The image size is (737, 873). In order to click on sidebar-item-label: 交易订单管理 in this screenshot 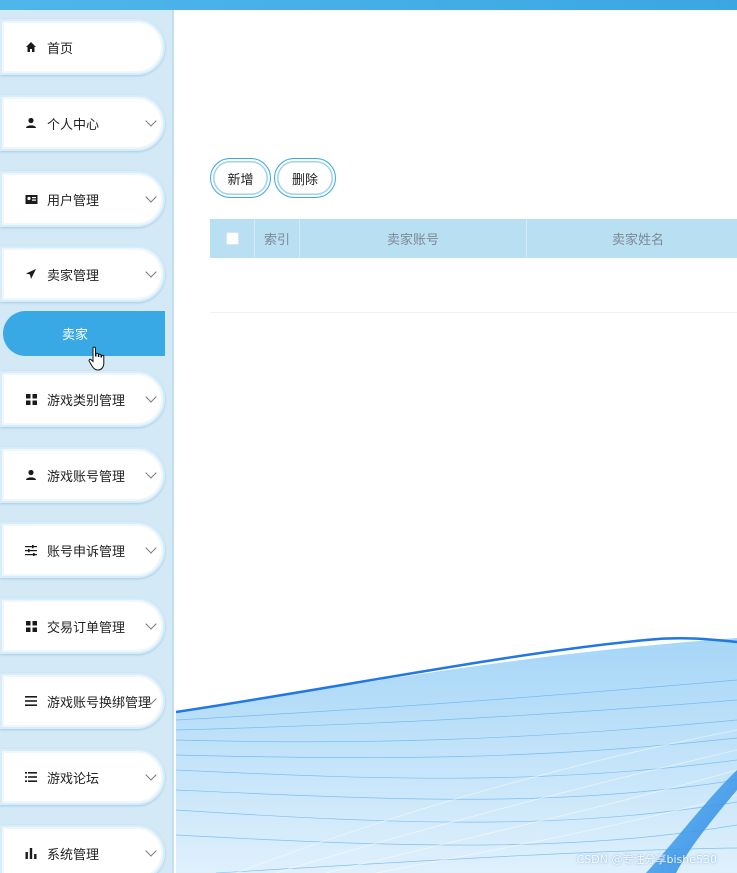, I will do `click(86, 628)`.